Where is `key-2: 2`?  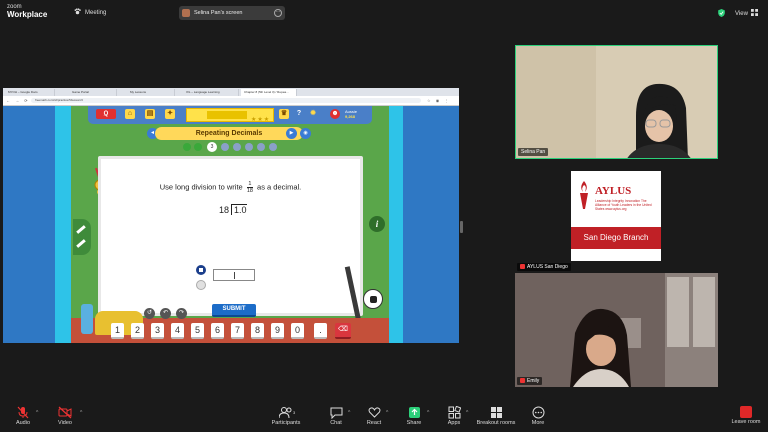 key-2: 2 is located at coordinates (137, 331).